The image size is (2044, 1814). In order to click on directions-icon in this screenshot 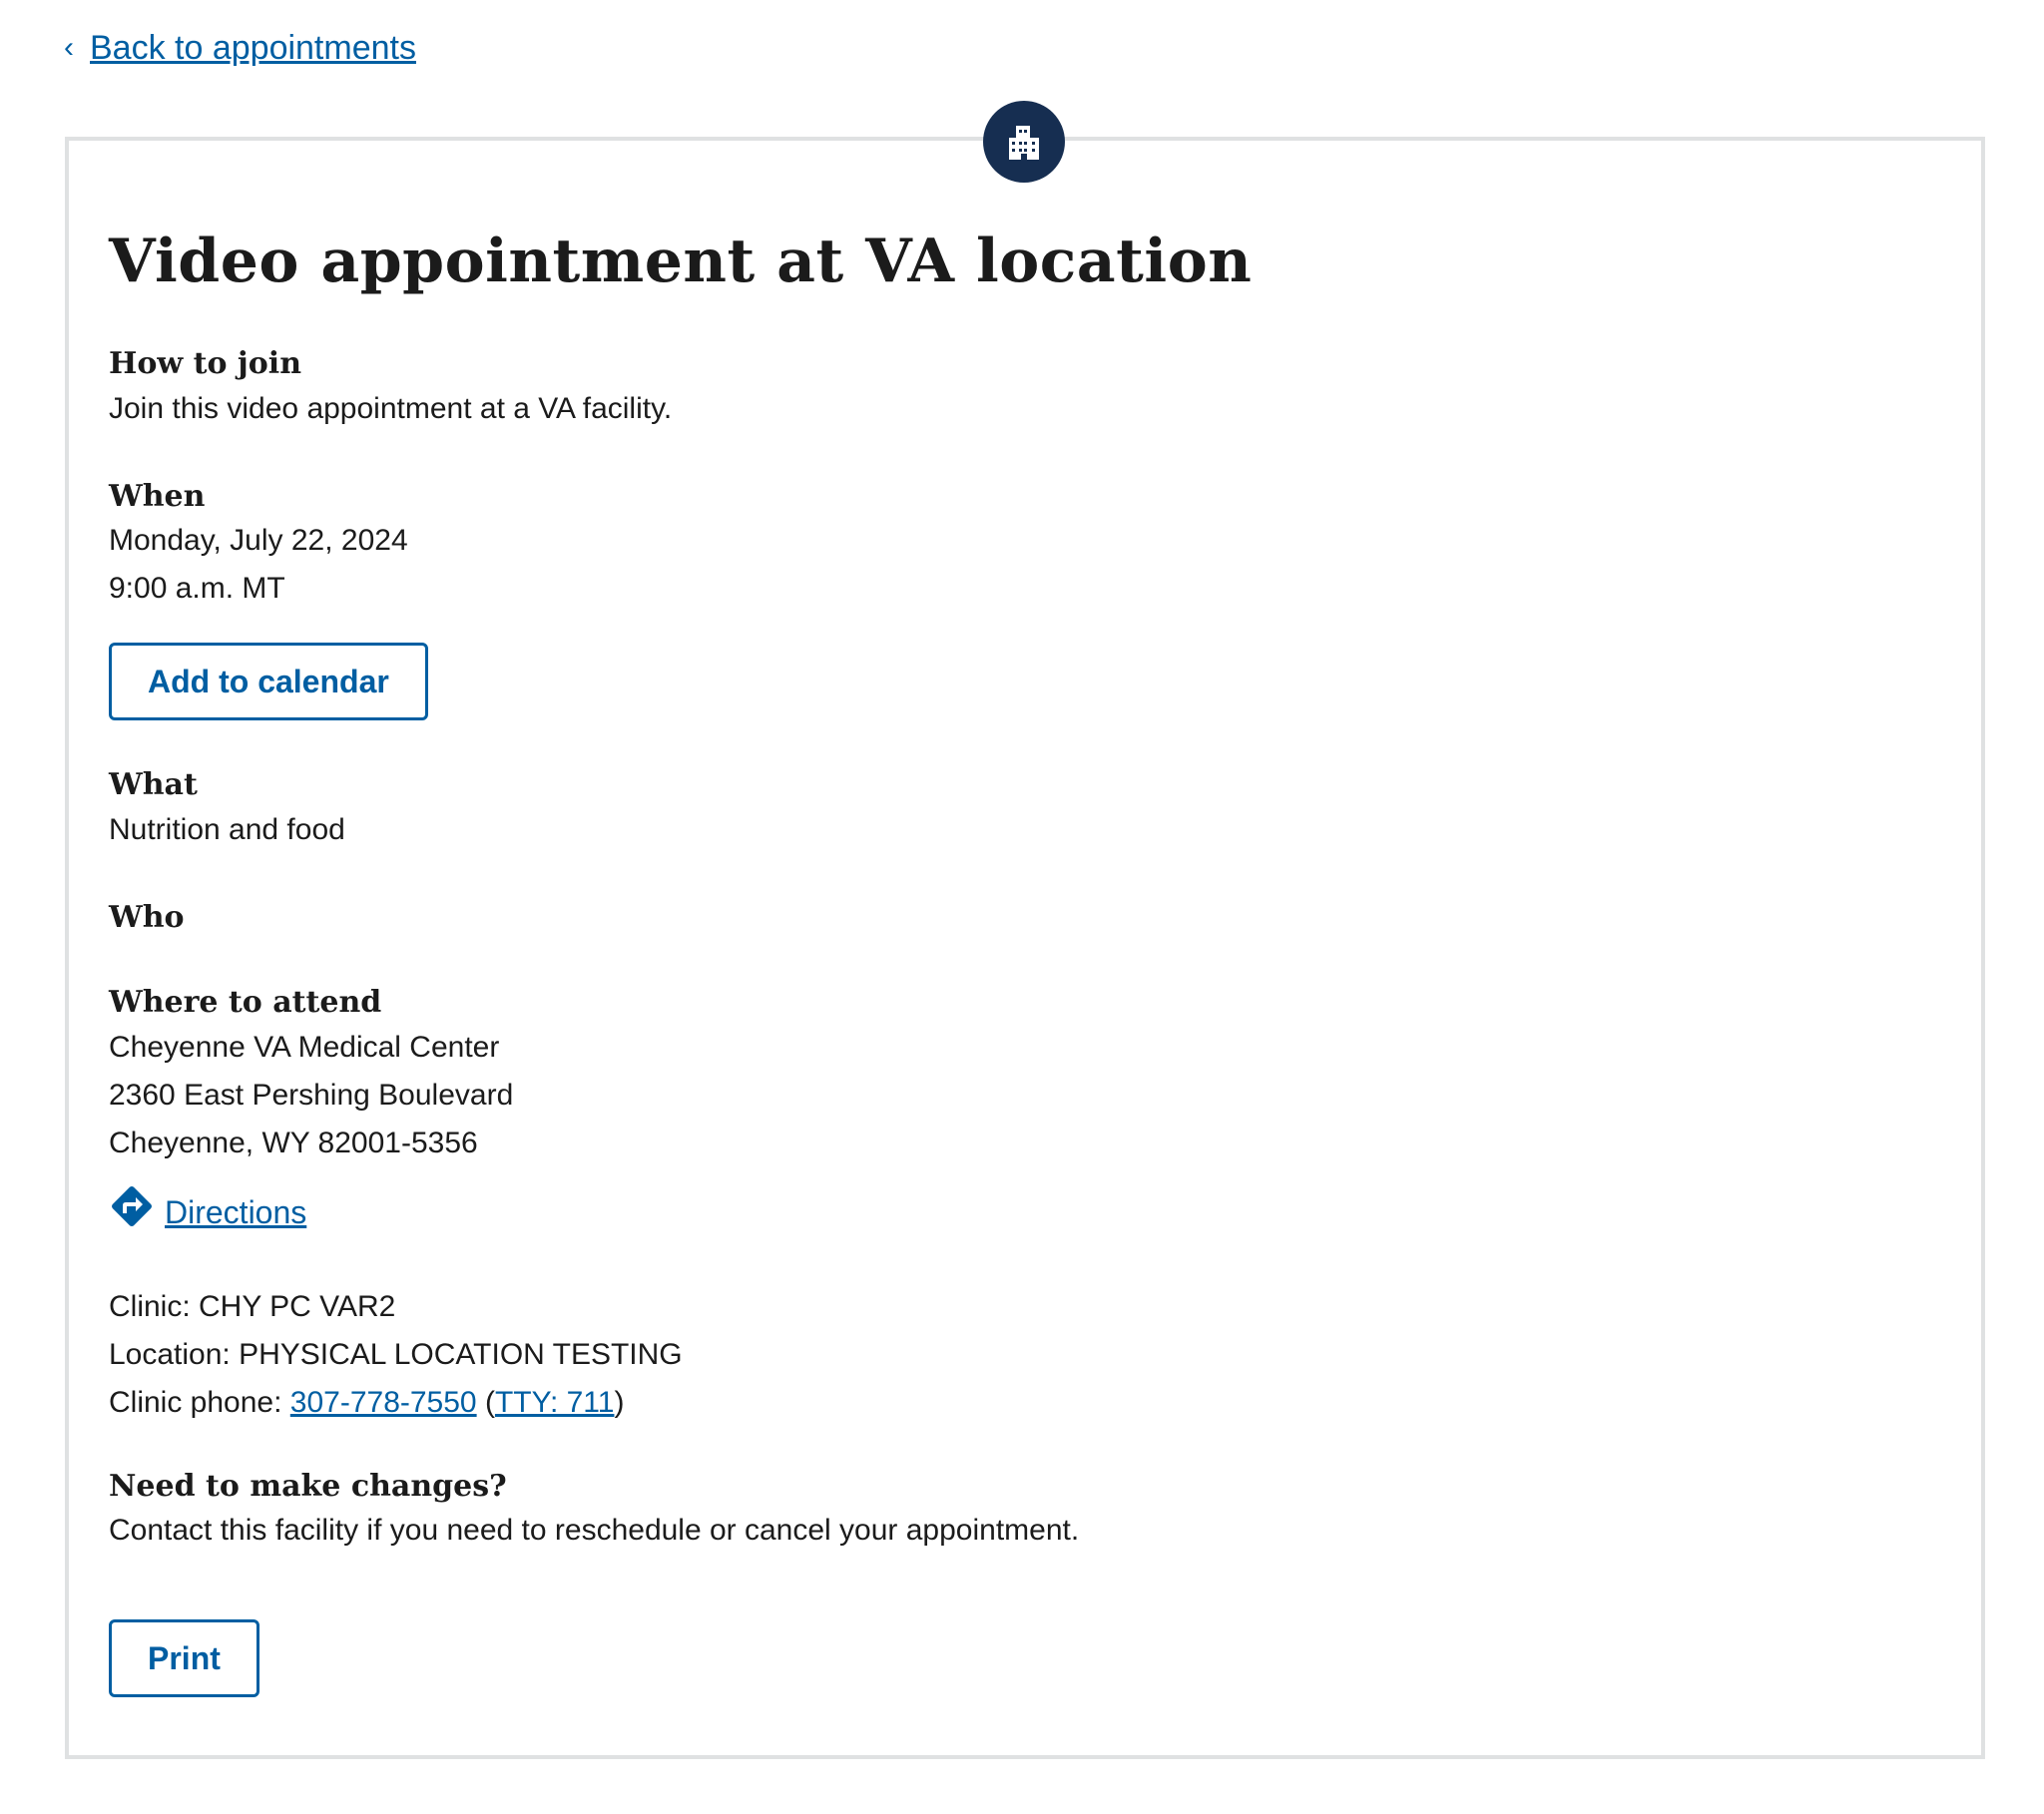, I will do `click(132, 1211)`.